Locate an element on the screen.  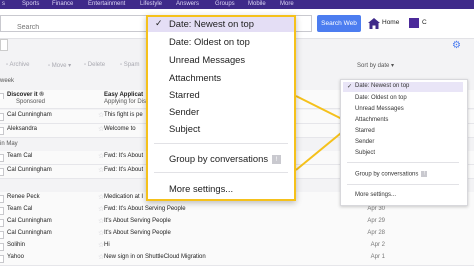
sort-option-attachments: Attachments is located at coordinates (195, 77).